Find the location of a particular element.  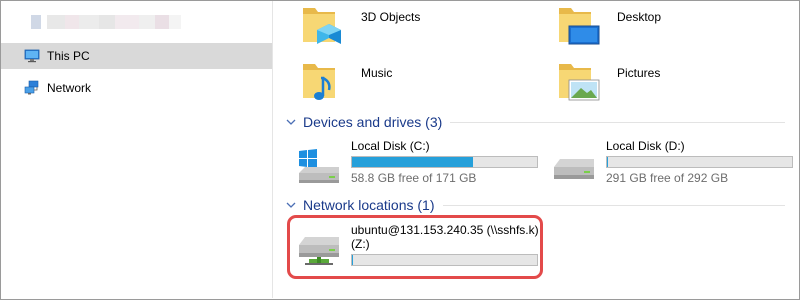

sidebar-item-label: Network is located at coordinates (69, 88).